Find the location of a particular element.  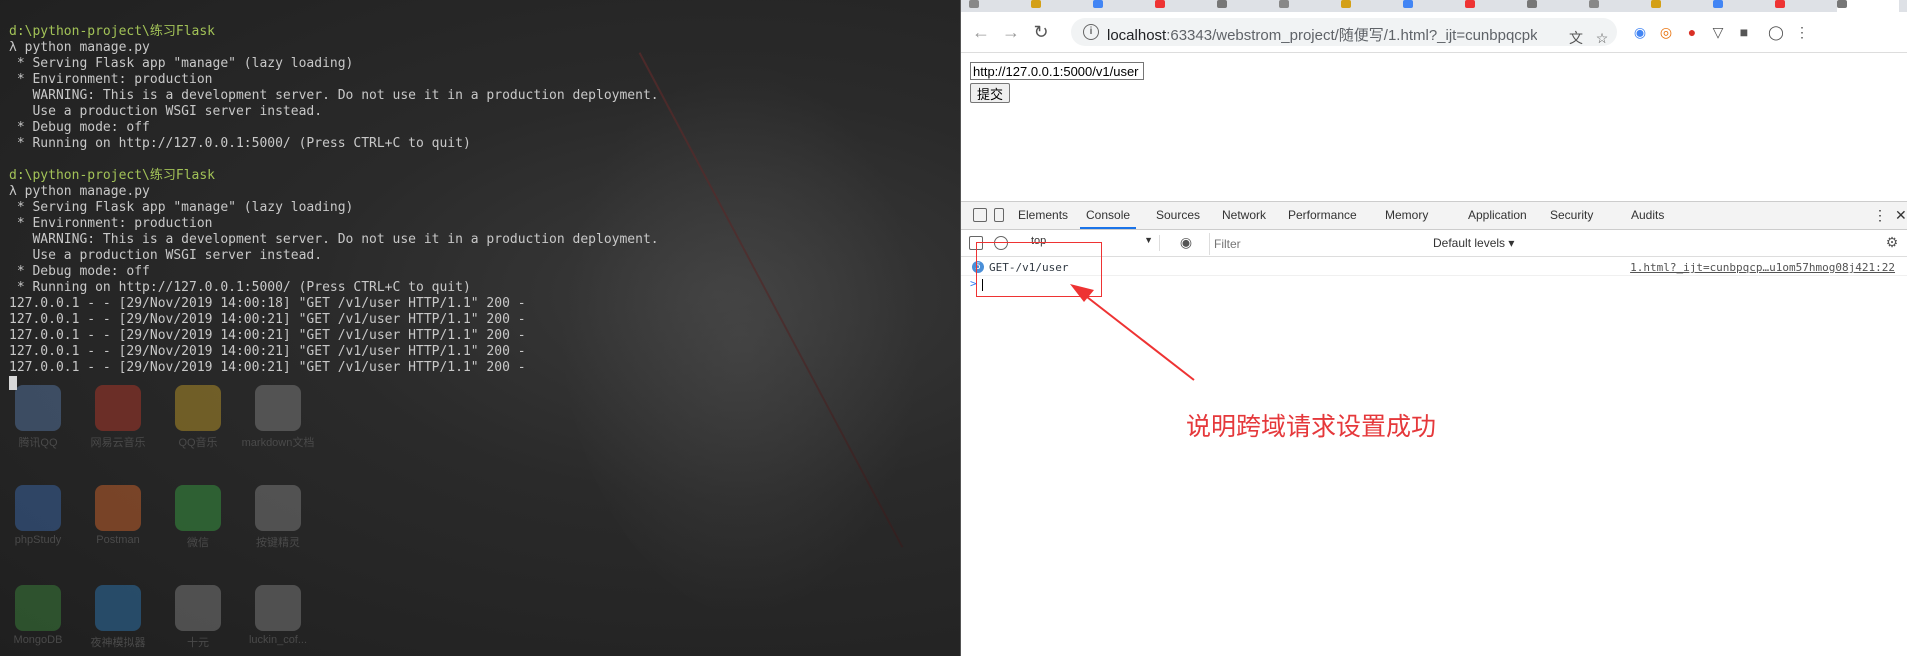

terminal-cursor-line is located at coordinates (334, 384).